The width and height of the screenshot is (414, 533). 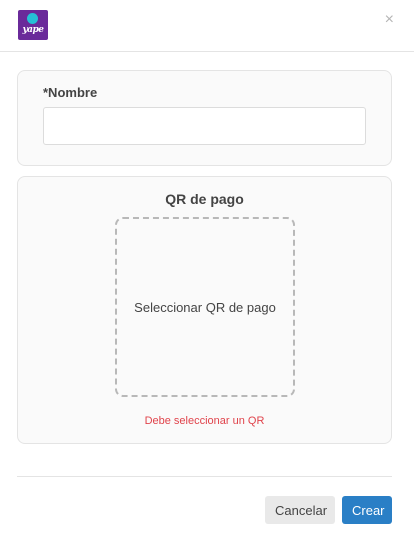 I want to click on qr-dropzone: Seleccionar QR de pago, so click(x=205, y=307).